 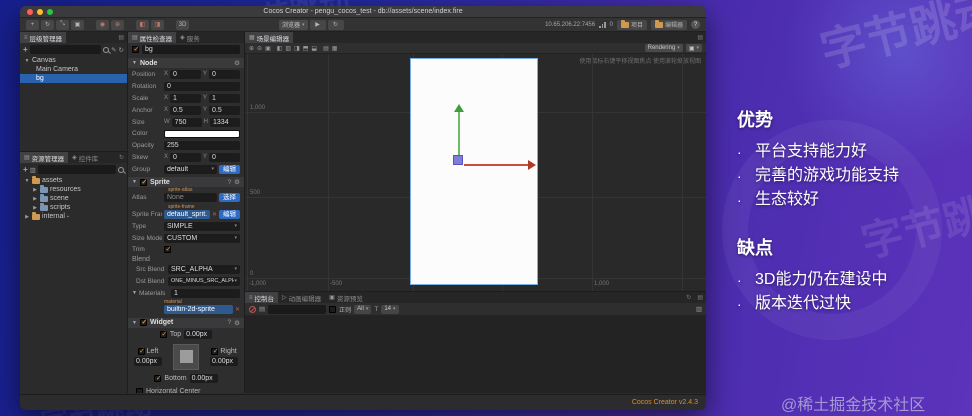 I want to click on console-output, so click(x=475, y=354).